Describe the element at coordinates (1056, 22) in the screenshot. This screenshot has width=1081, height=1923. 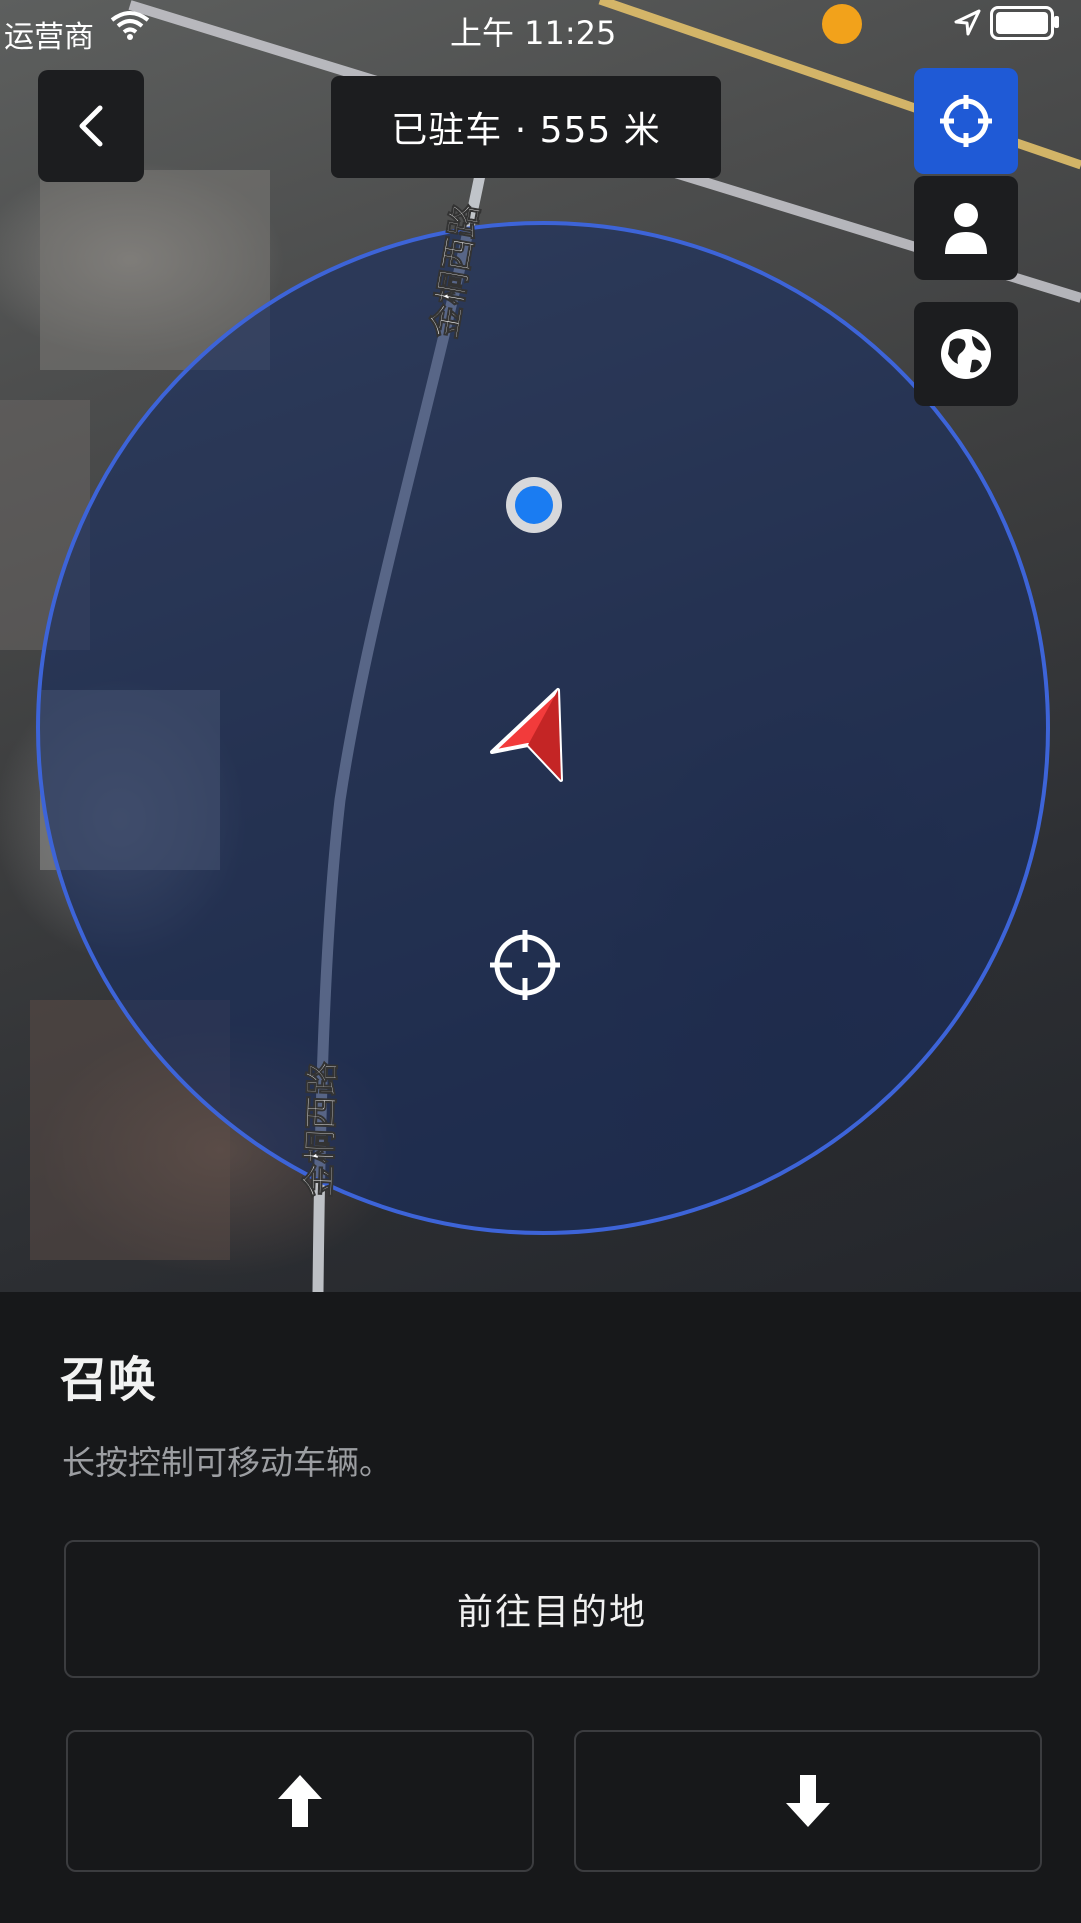
I see `battery-tip` at that location.